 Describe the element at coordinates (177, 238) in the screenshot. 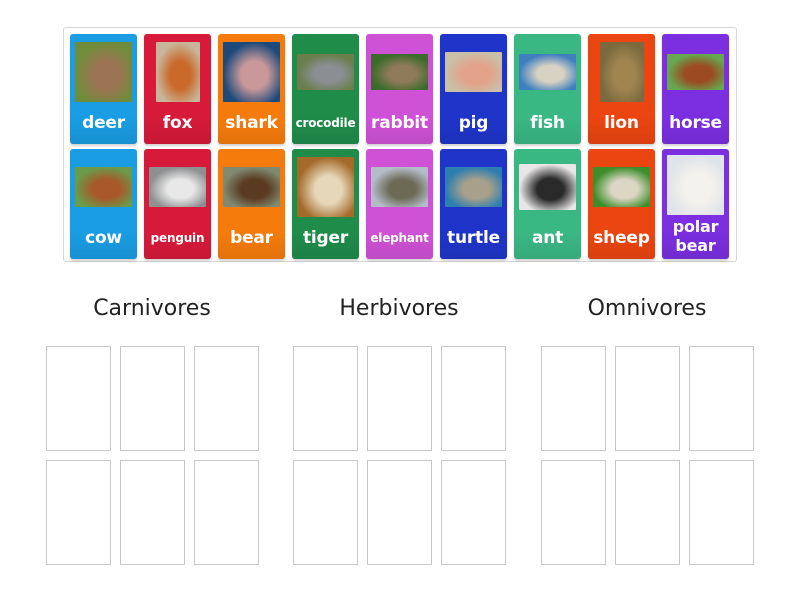

I see `card-label: penguin` at that location.